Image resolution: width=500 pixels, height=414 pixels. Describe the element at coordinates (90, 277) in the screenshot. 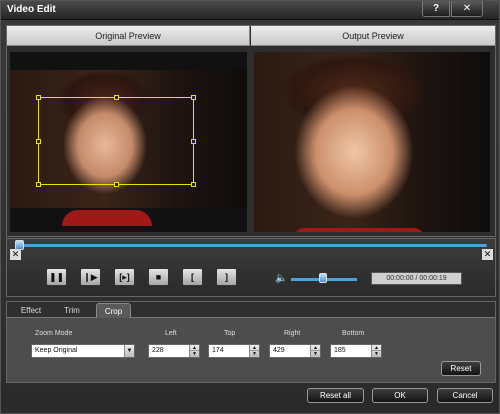

I see `next-frame-button: ❙▶` at that location.